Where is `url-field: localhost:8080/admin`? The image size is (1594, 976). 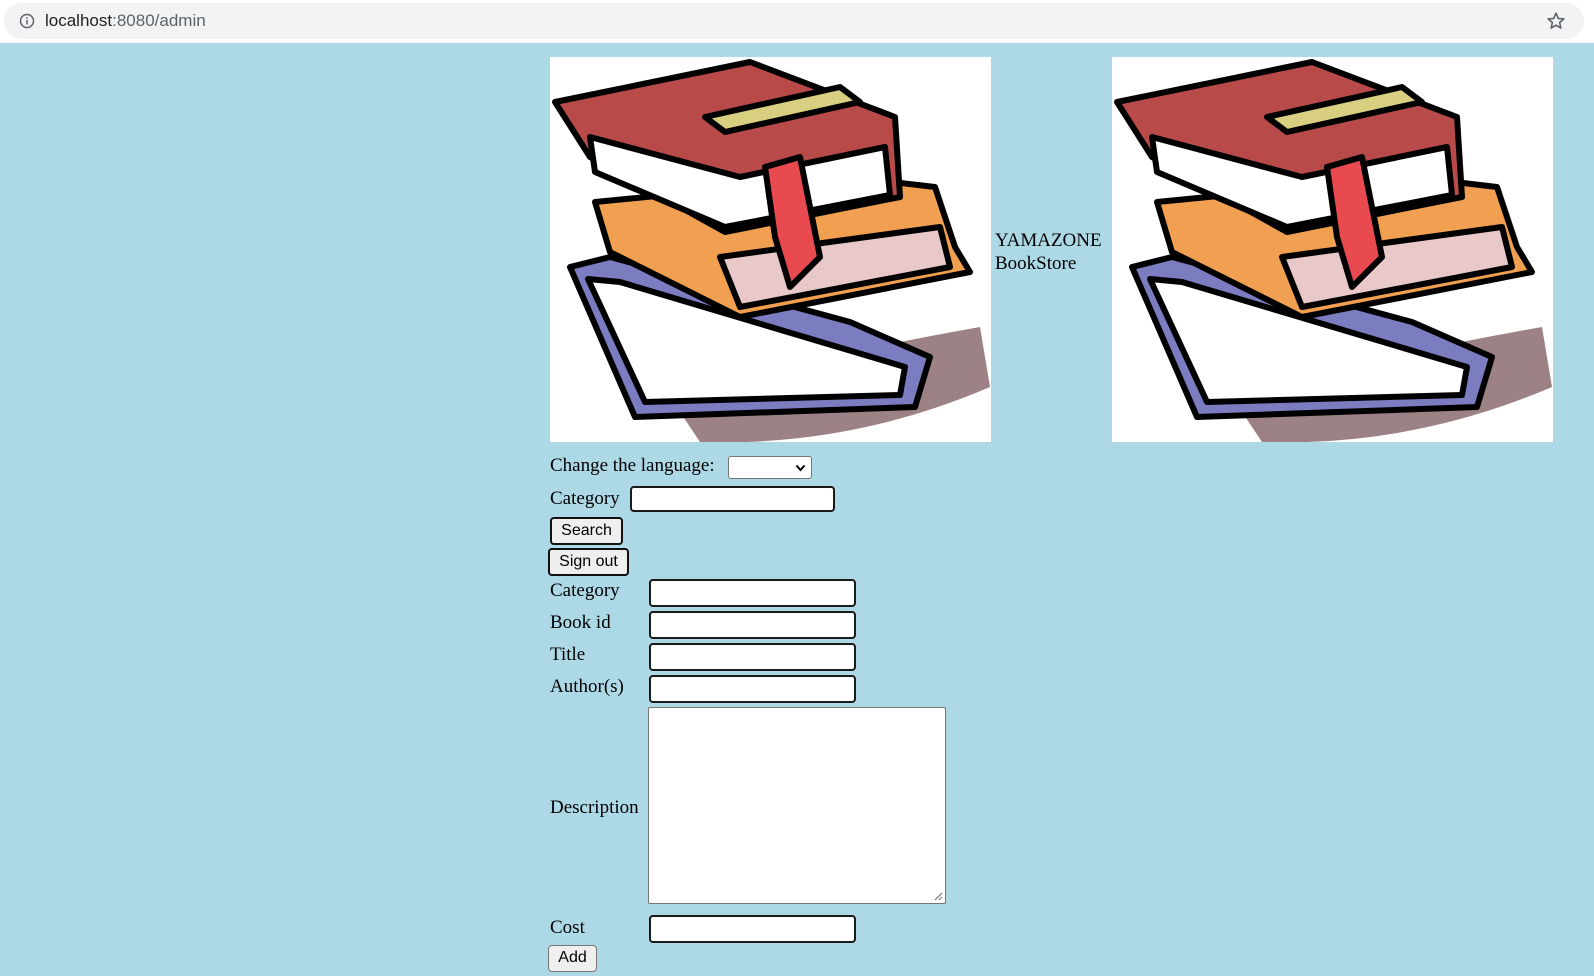 url-field: localhost:8080/admin is located at coordinates (794, 21).